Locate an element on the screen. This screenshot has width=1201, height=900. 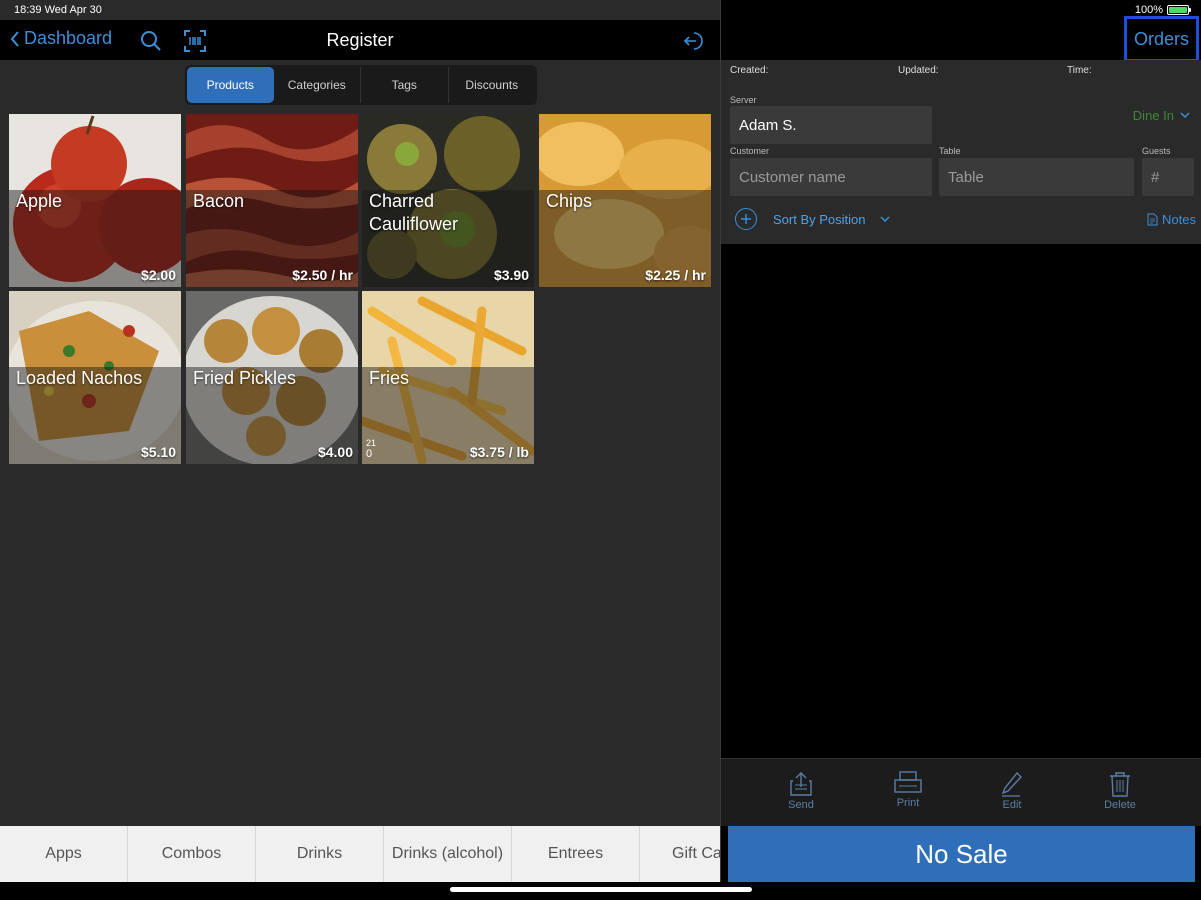
delete-label: Delete is located at coordinates (1120, 805).